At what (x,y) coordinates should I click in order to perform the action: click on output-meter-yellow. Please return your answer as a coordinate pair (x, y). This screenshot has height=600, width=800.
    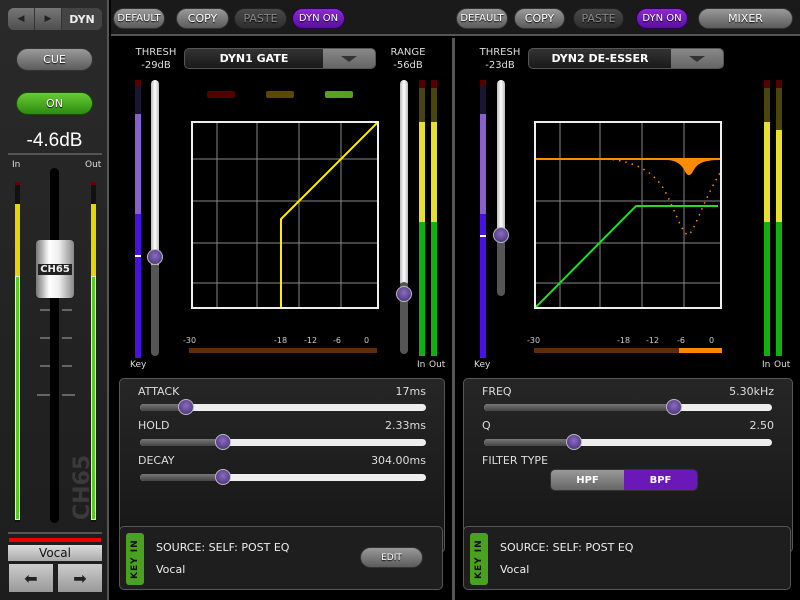
    Looking at the image, I should click on (93, 240).